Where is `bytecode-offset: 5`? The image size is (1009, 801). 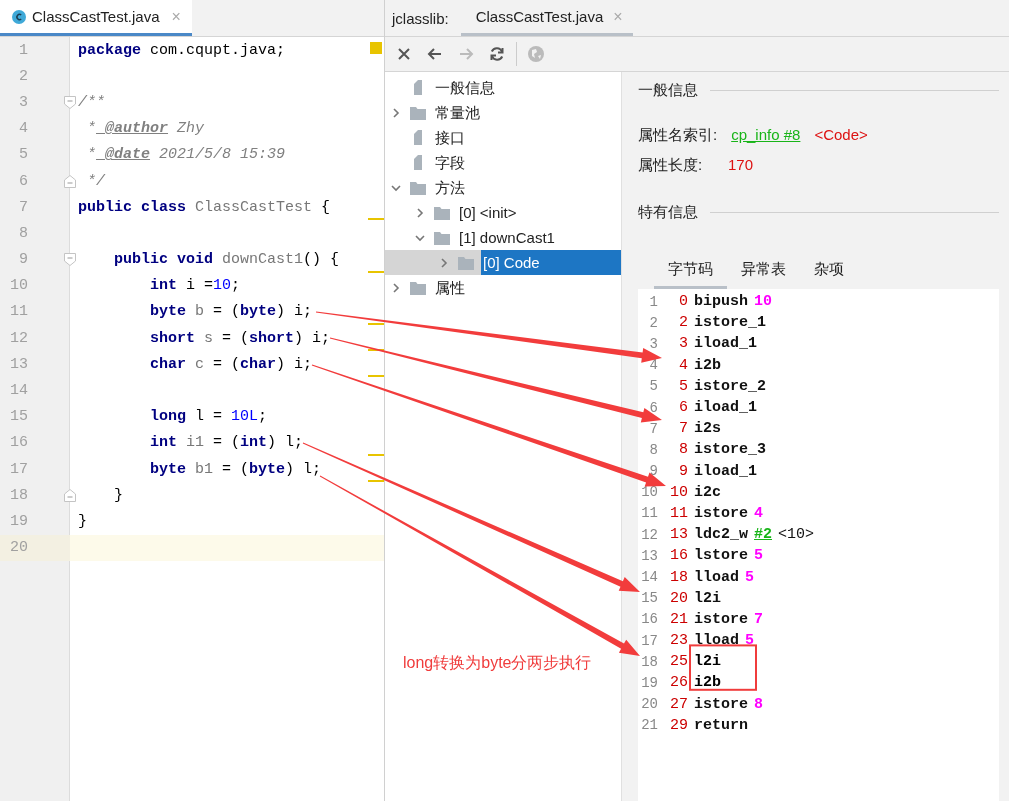 bytecode-offset: 5 is located at coordinates (683, 386).